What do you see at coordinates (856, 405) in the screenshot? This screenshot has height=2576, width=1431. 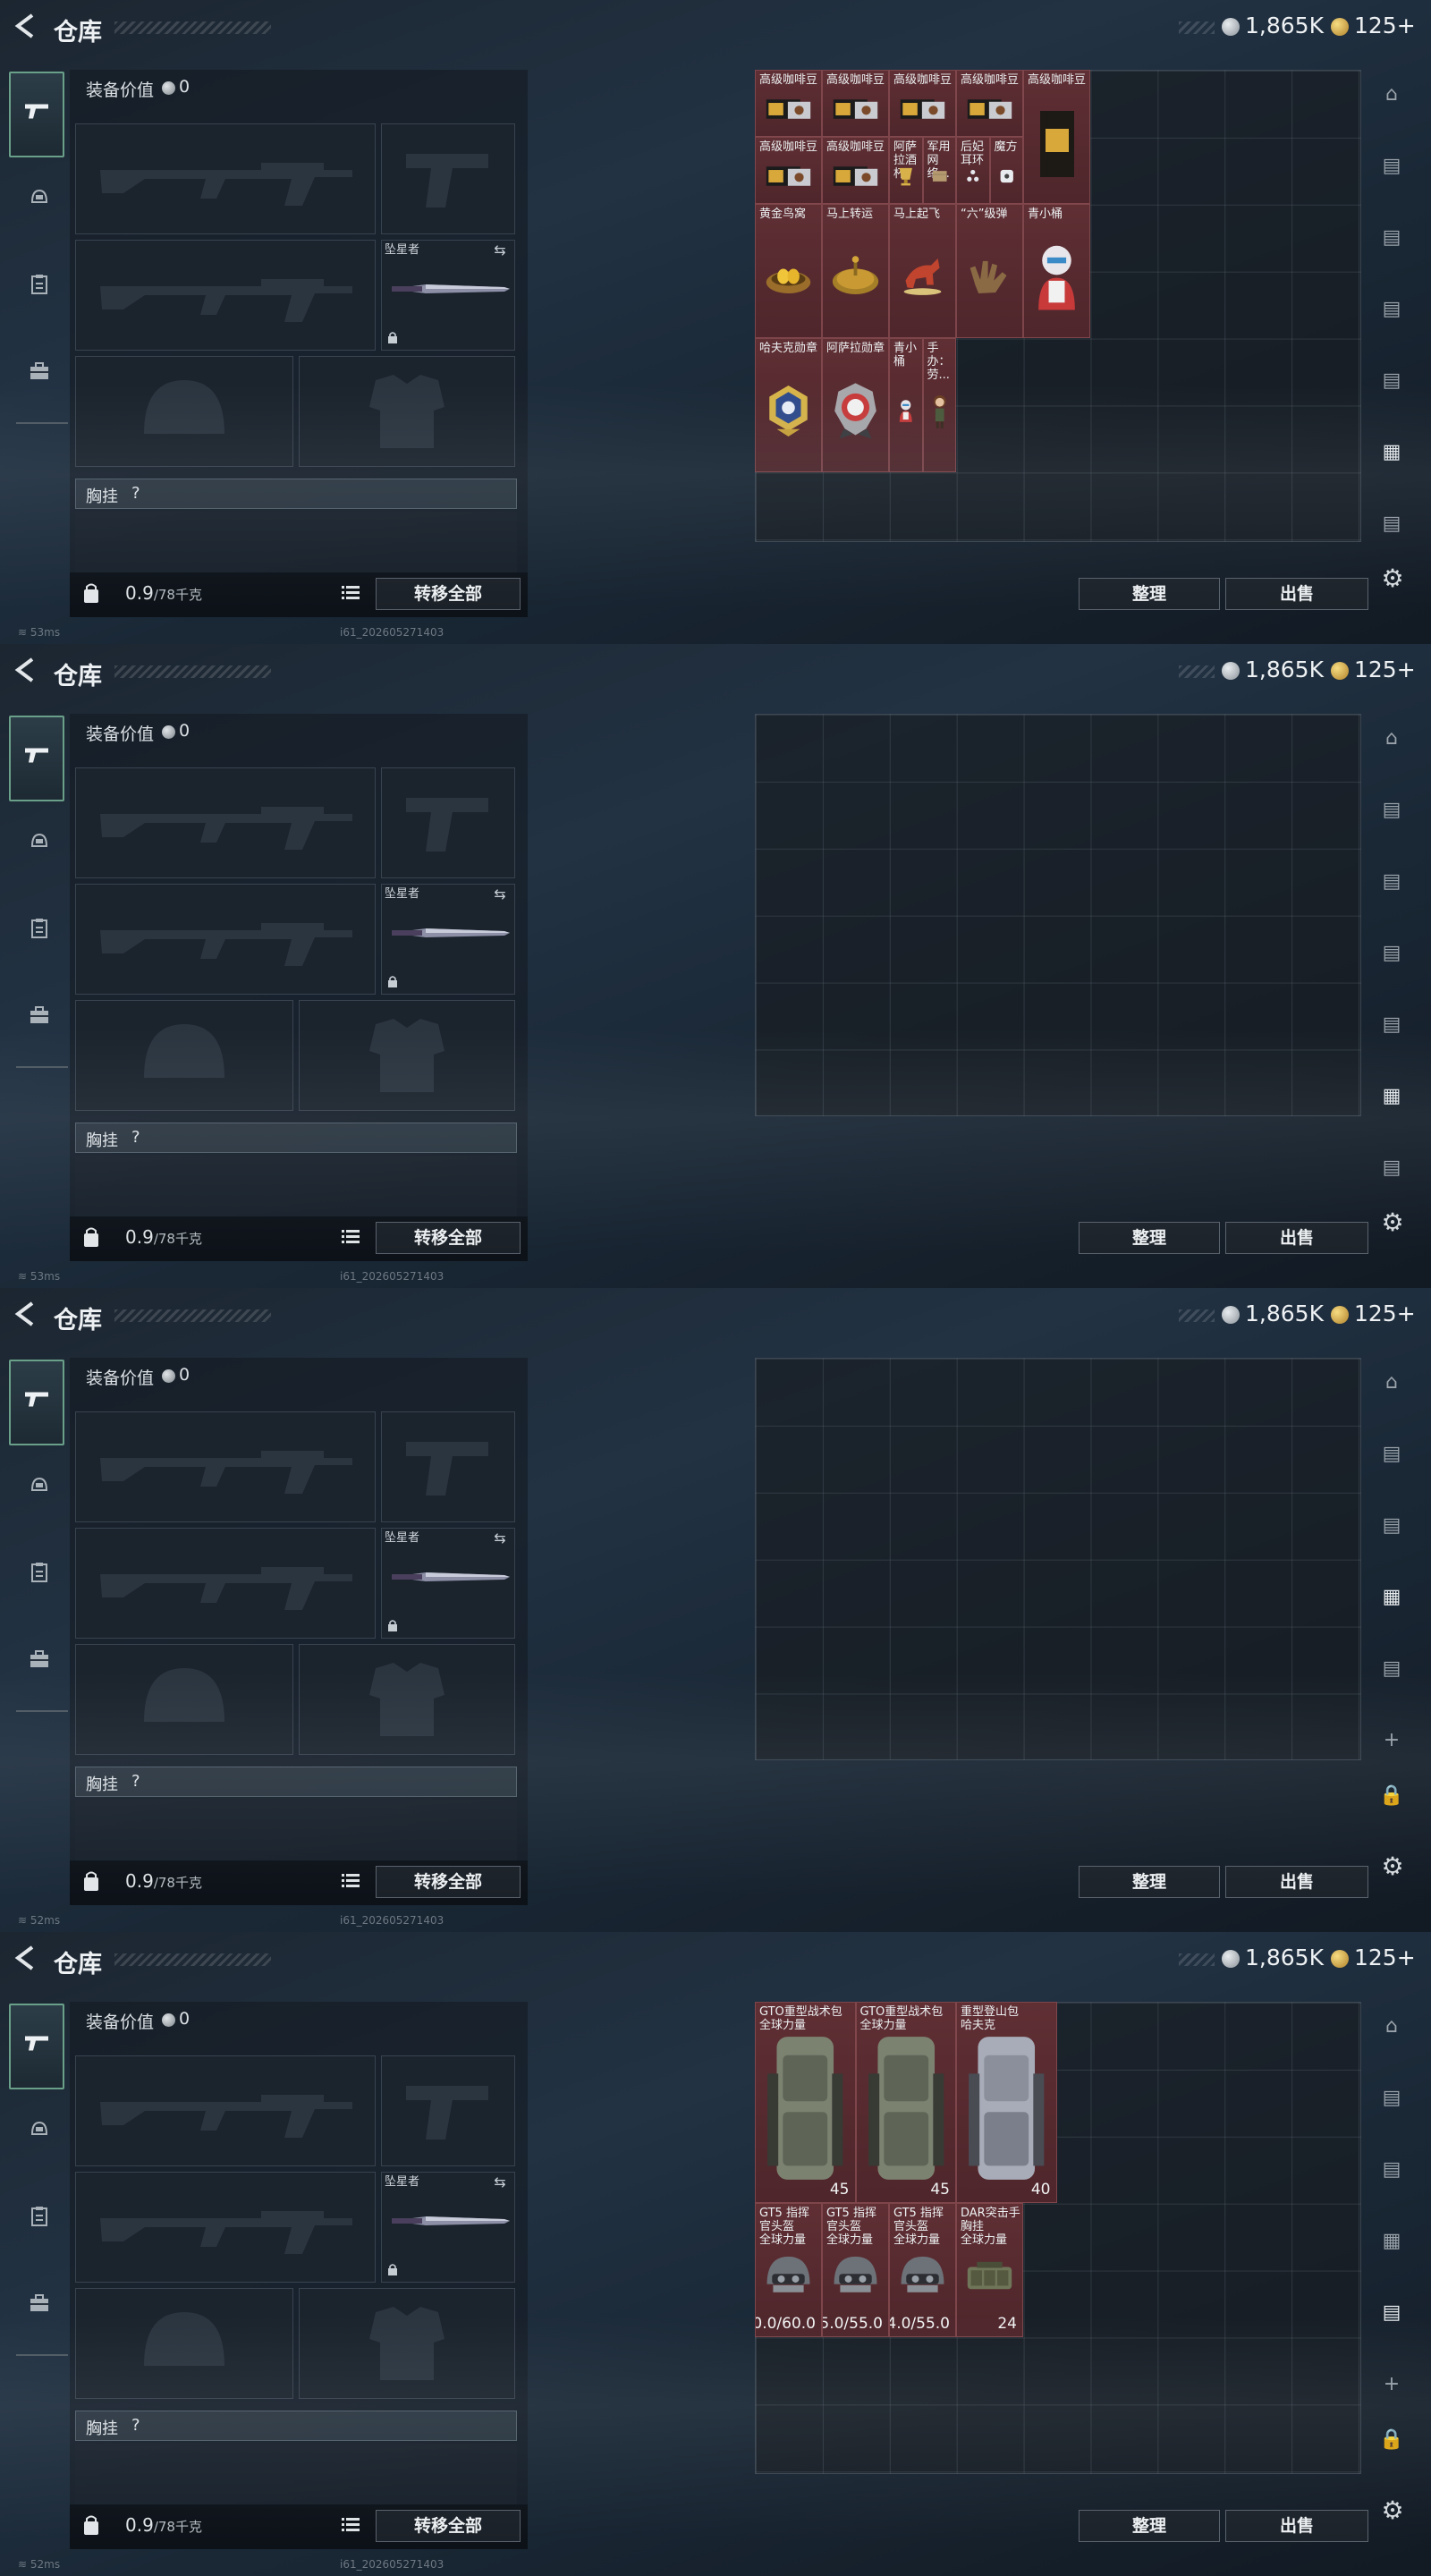 I see `storage-item: 阿萨拉勋章` at bounding box center [856, 405].